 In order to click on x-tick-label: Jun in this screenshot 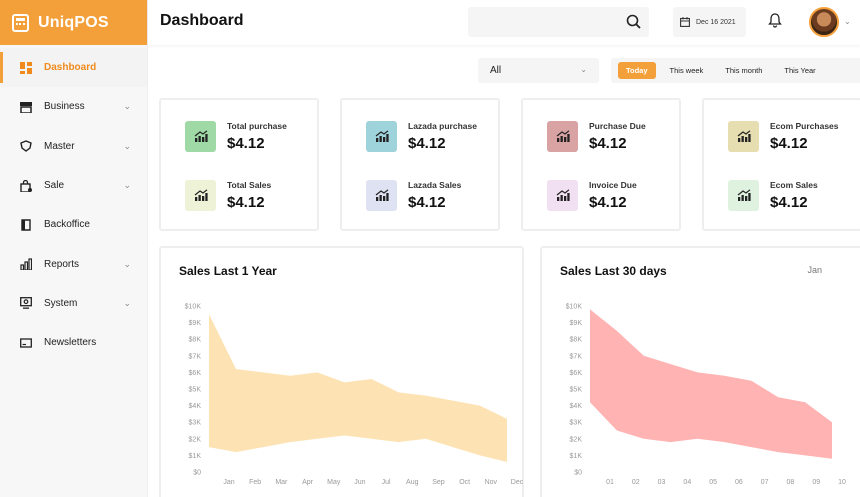, I will do `click(359, 482)`.